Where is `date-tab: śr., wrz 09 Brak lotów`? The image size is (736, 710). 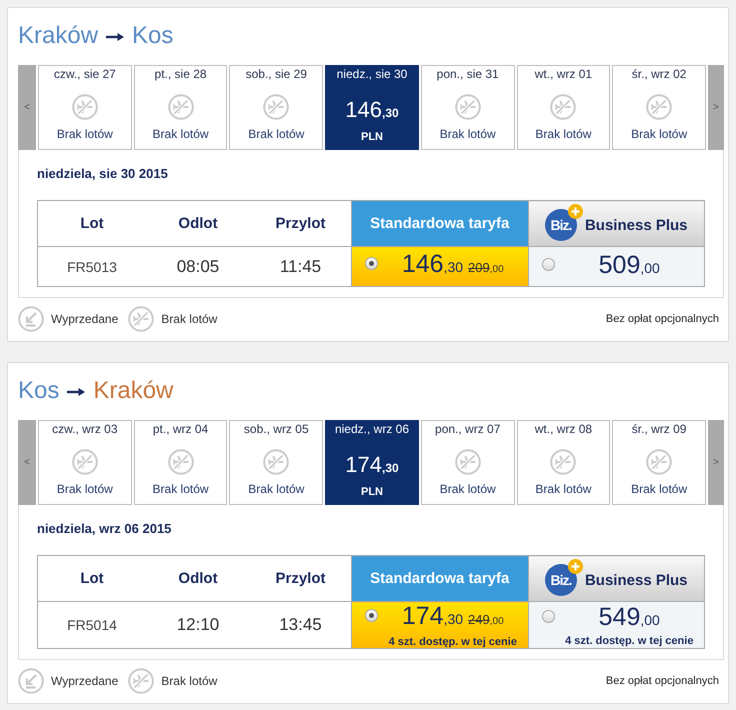
date-tab: śr., wrz 09 Brak lotów is located at coordinates (659, 462).